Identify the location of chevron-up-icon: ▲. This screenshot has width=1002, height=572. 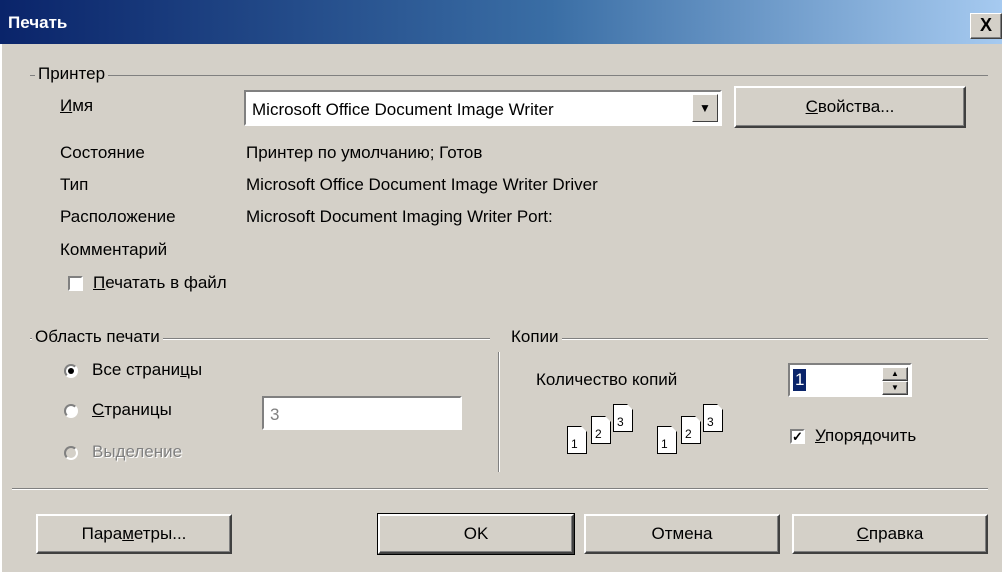
(895, 373).